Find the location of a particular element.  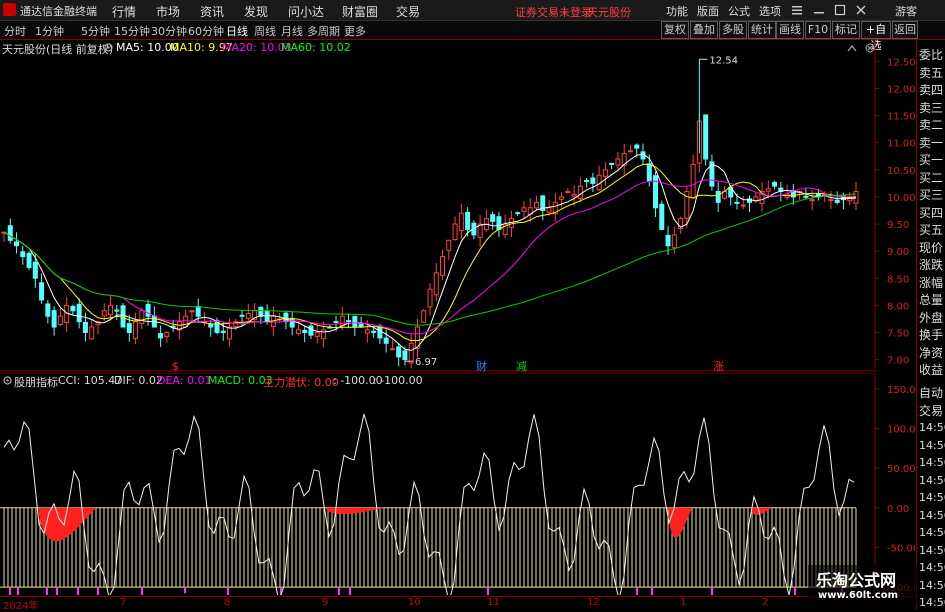

mark-button: 标记 is located at coordinates (846, 30).